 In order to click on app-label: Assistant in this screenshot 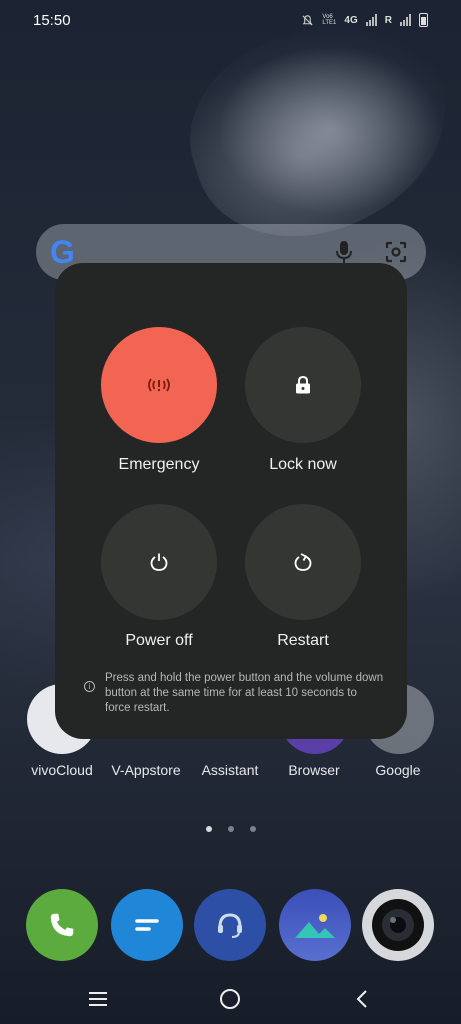, I will do `click(230, 770)`.